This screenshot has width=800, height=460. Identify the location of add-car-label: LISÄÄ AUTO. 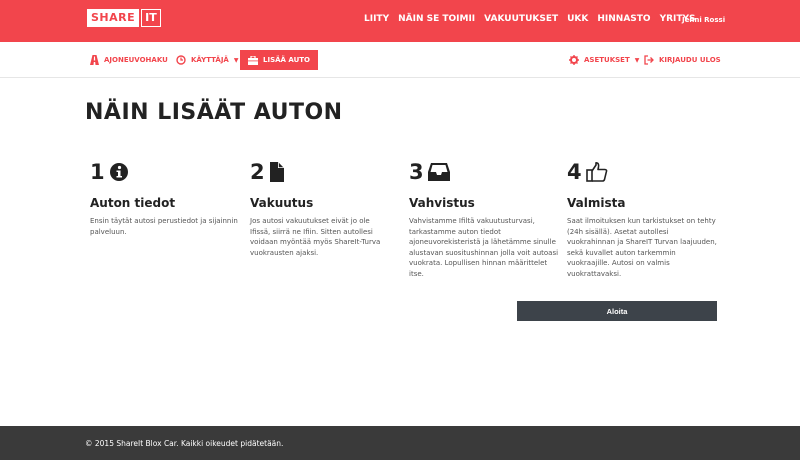
(286, 60).